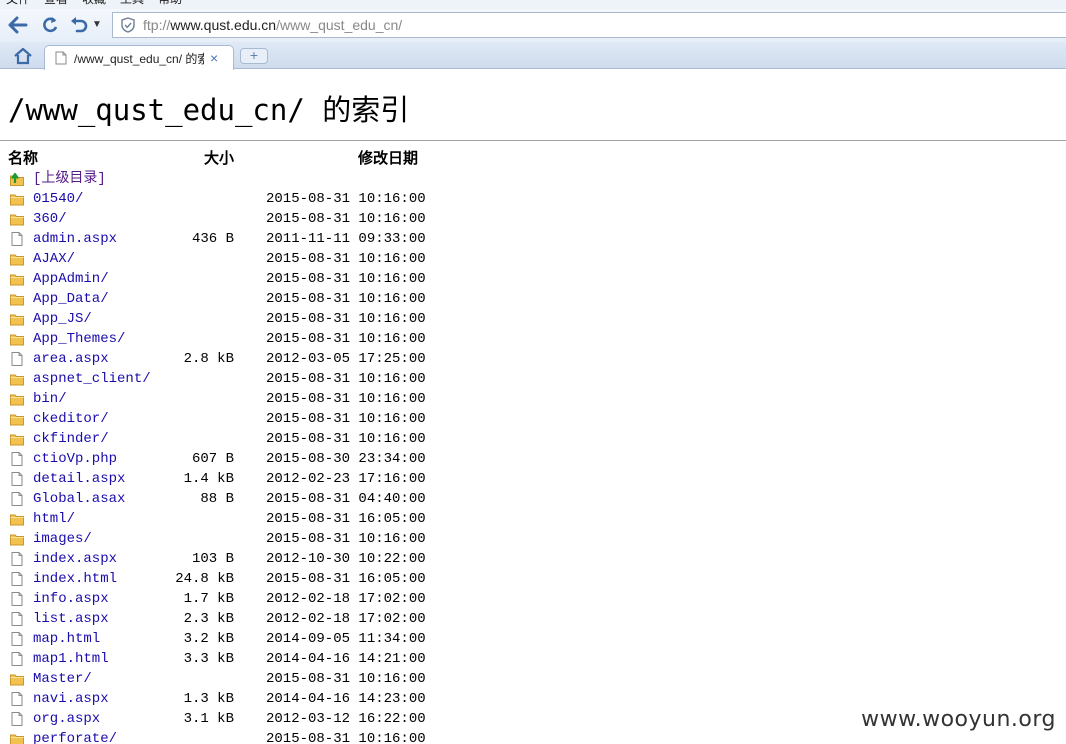 The height and width of the screenshot is (744, 1066). Describe the element at coordinates (223, 25) in the screenshot. I see `url-host: www.qust.edu.cn` at that location.